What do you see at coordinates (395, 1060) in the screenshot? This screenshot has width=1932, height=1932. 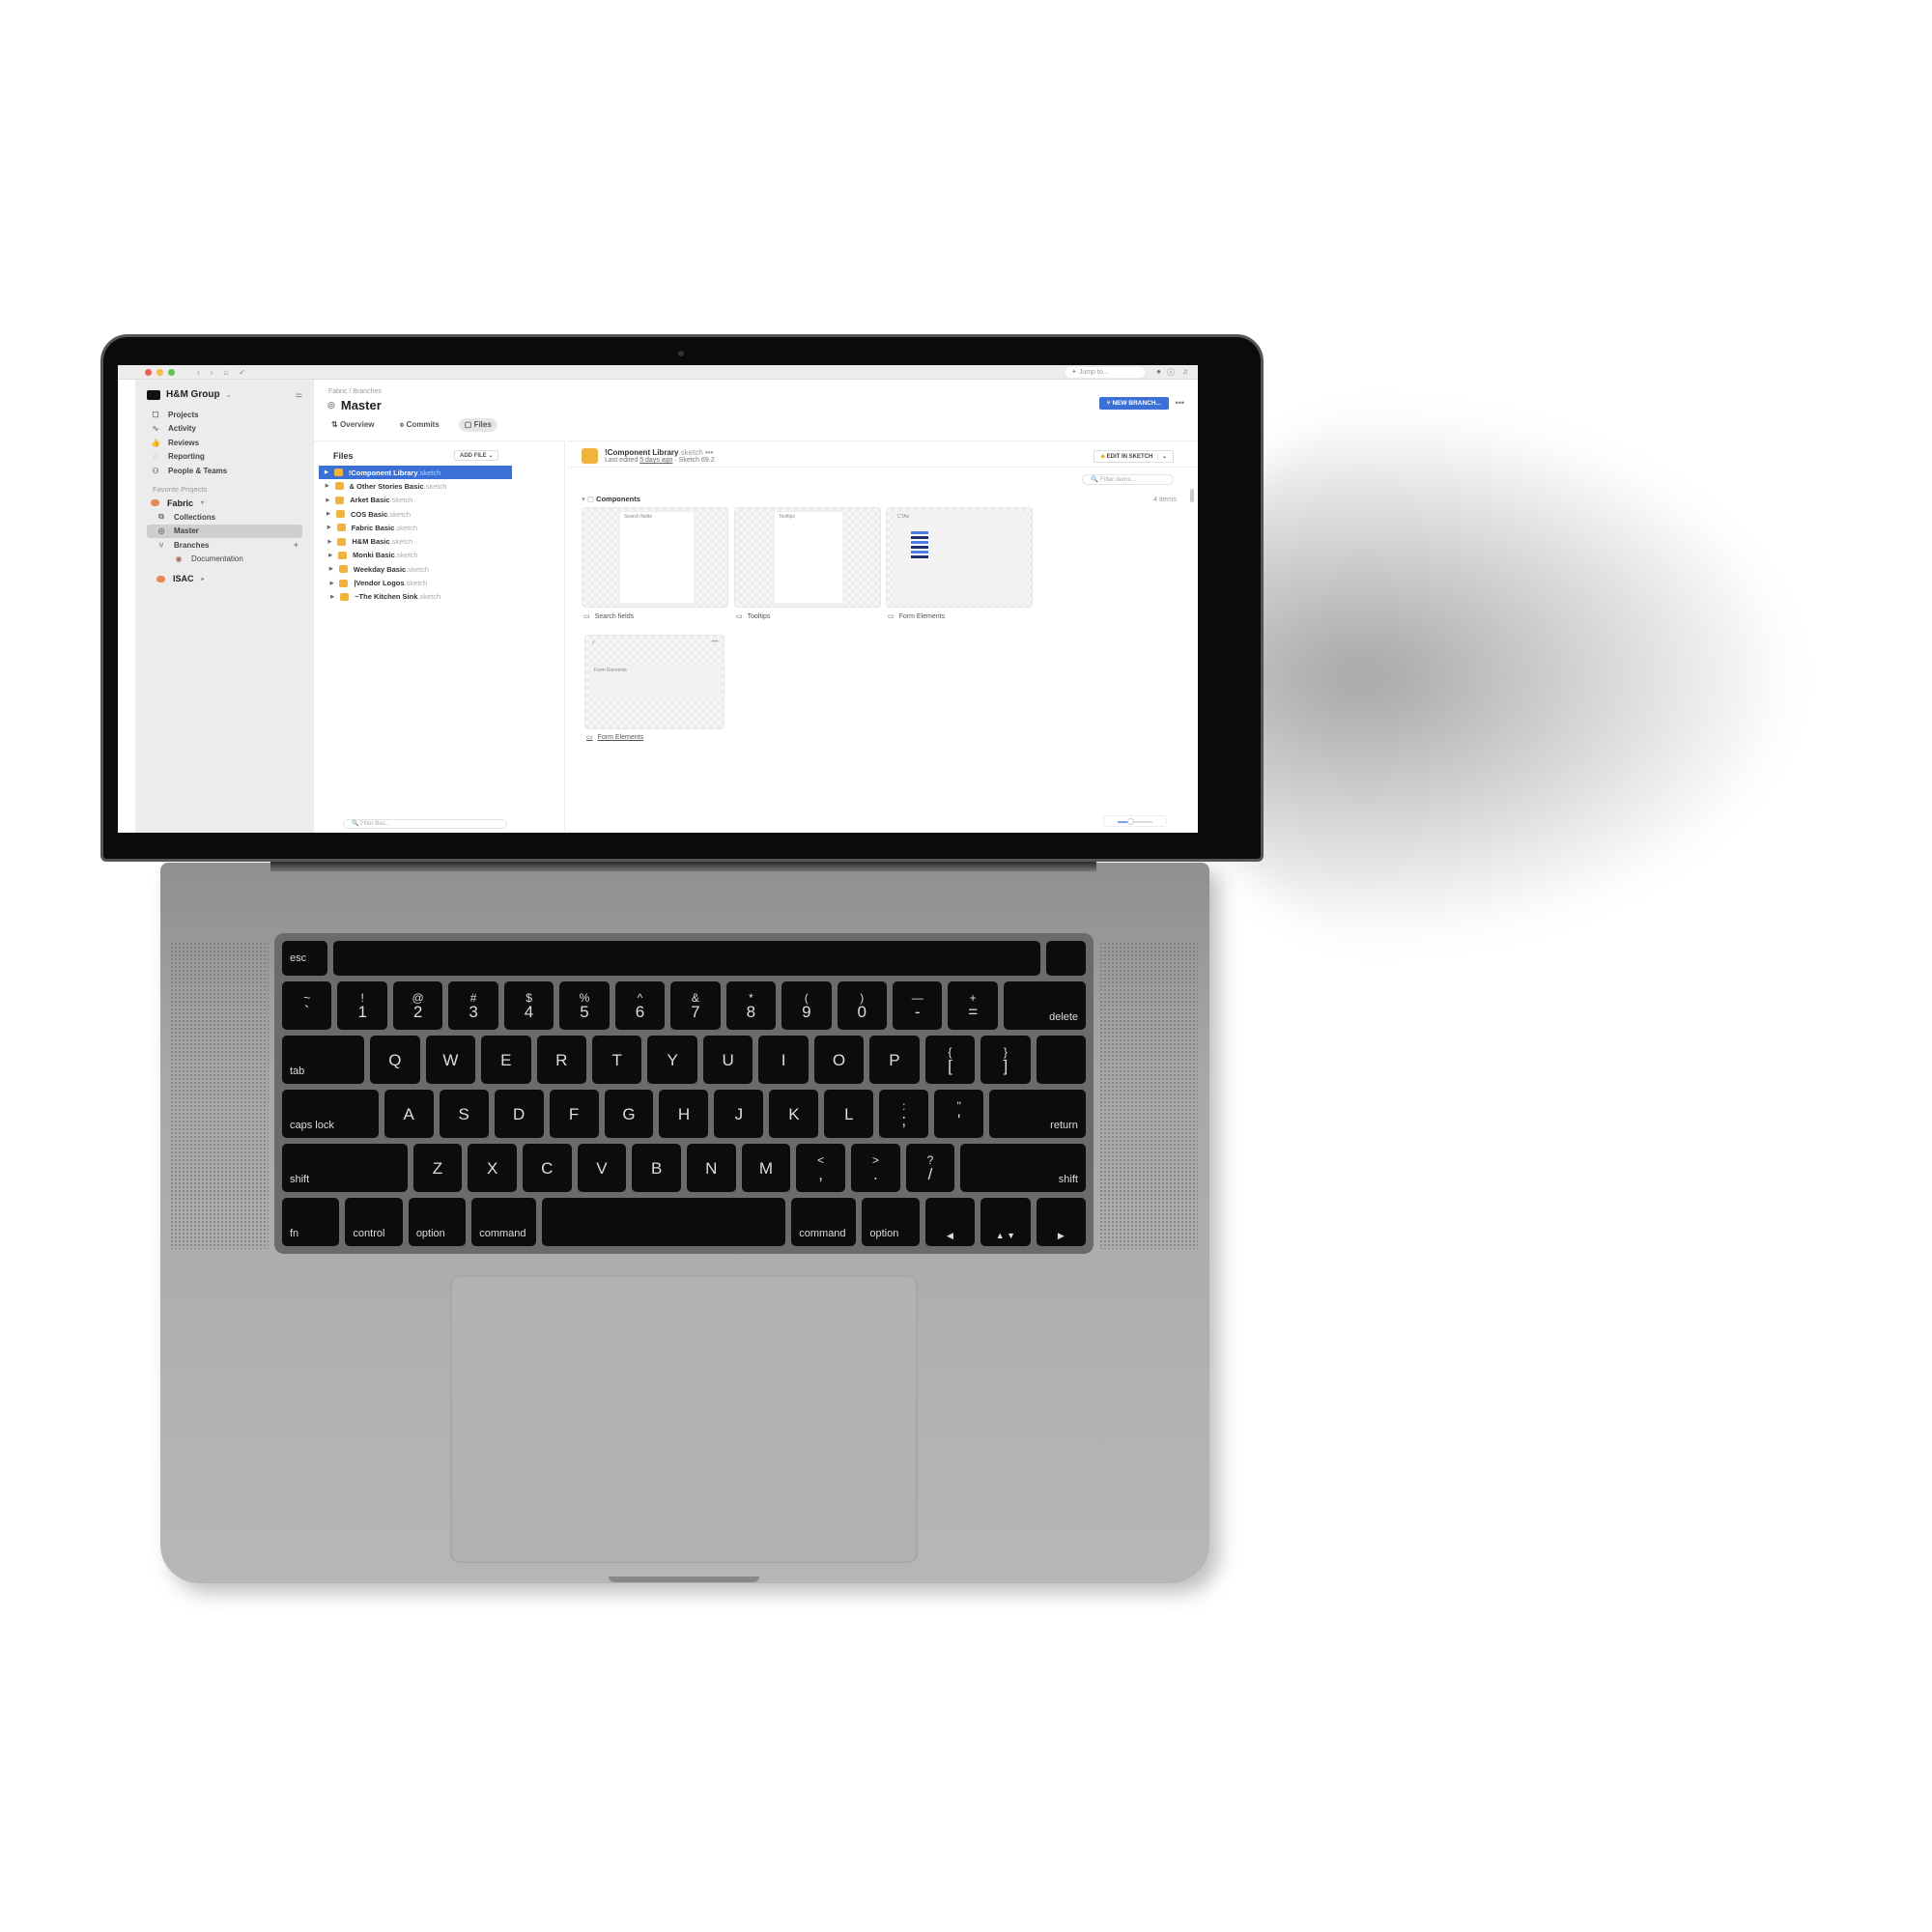 I see `key: Q` at bounding box center [395, 1060].